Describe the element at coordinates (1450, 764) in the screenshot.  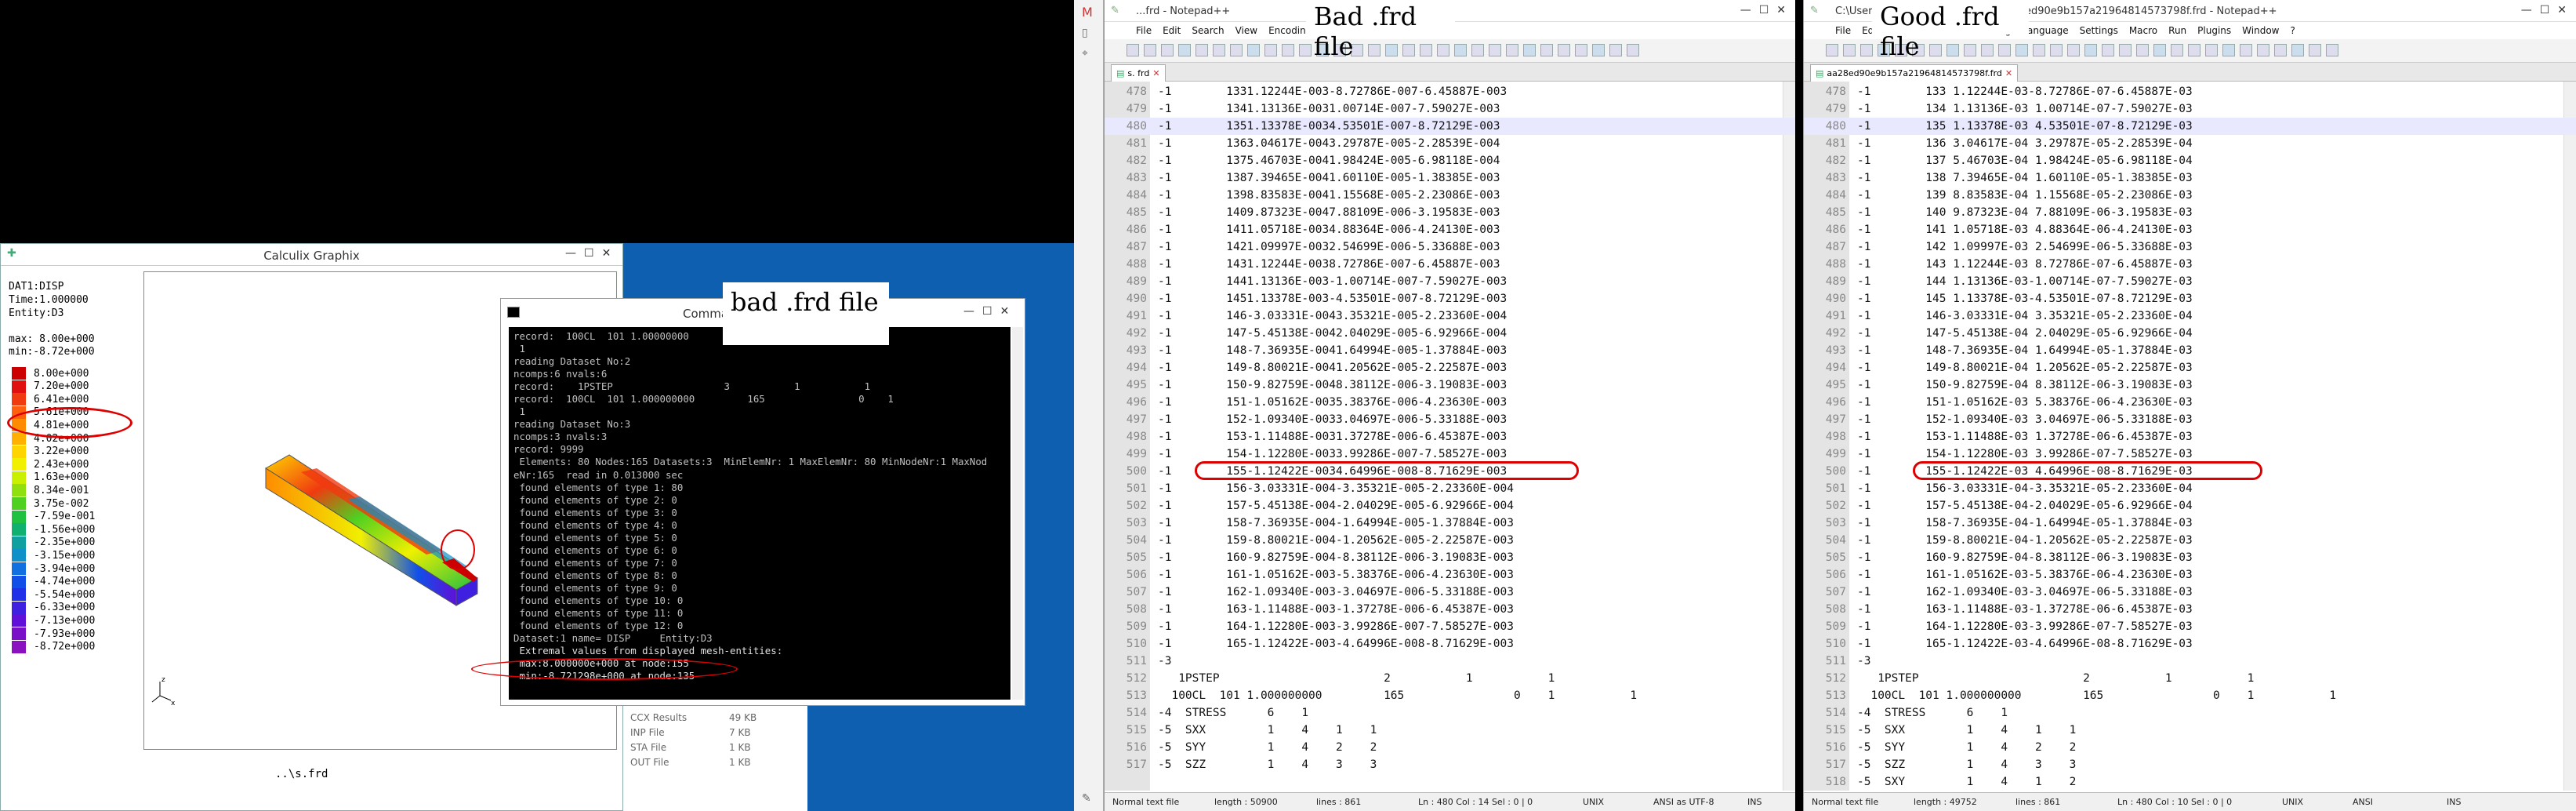
I see `text-line: 517 -5 SZZ 1 4 3 3` at that location.